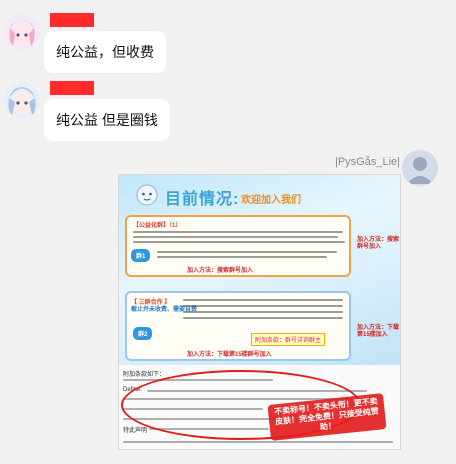 The image size is (456, 464). I want to click on message-bubble: 纯公益，但收费, so click(105, 52).